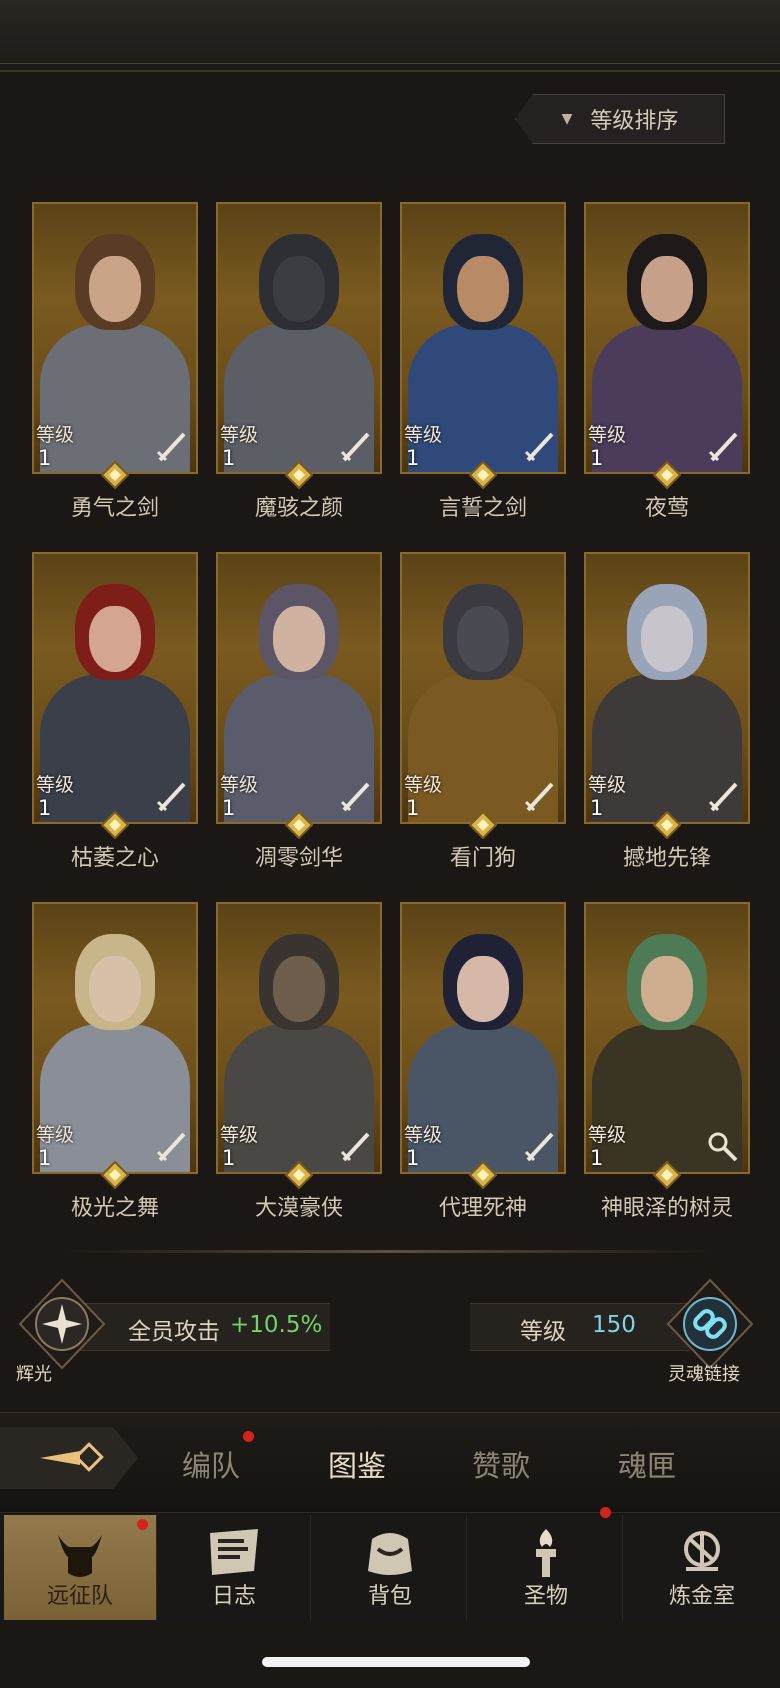 The height and width of the screenshot is (1688, 780). I want to click on nav-log: 日志, so click(234, 1567).